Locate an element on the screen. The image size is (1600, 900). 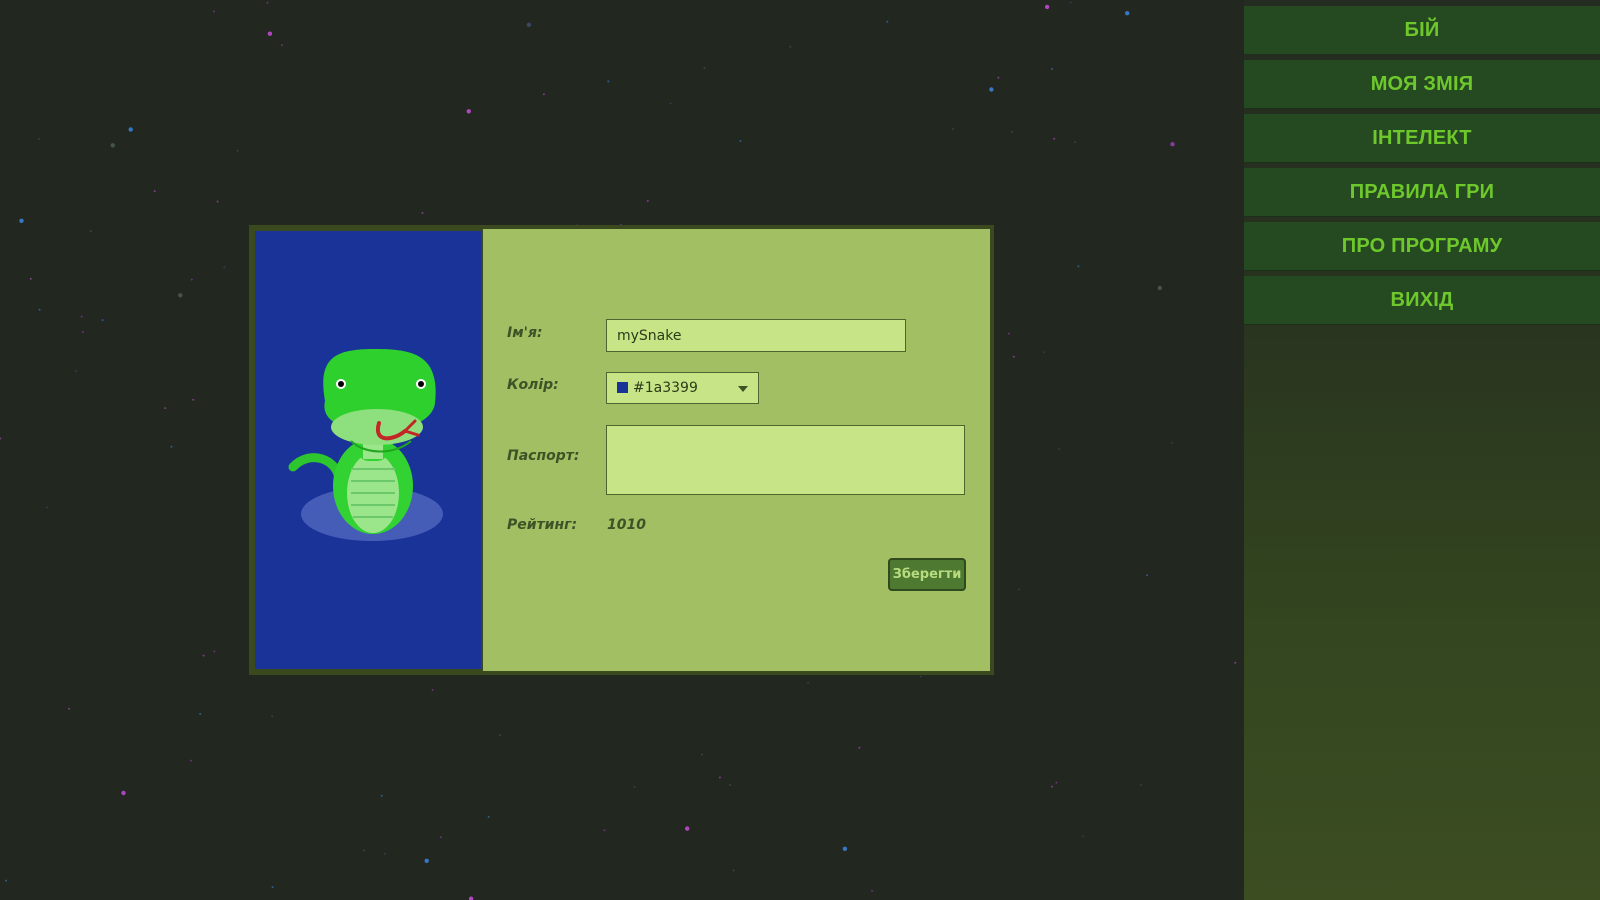
name-label: Ім'я: is located at coordinates (525, 333).